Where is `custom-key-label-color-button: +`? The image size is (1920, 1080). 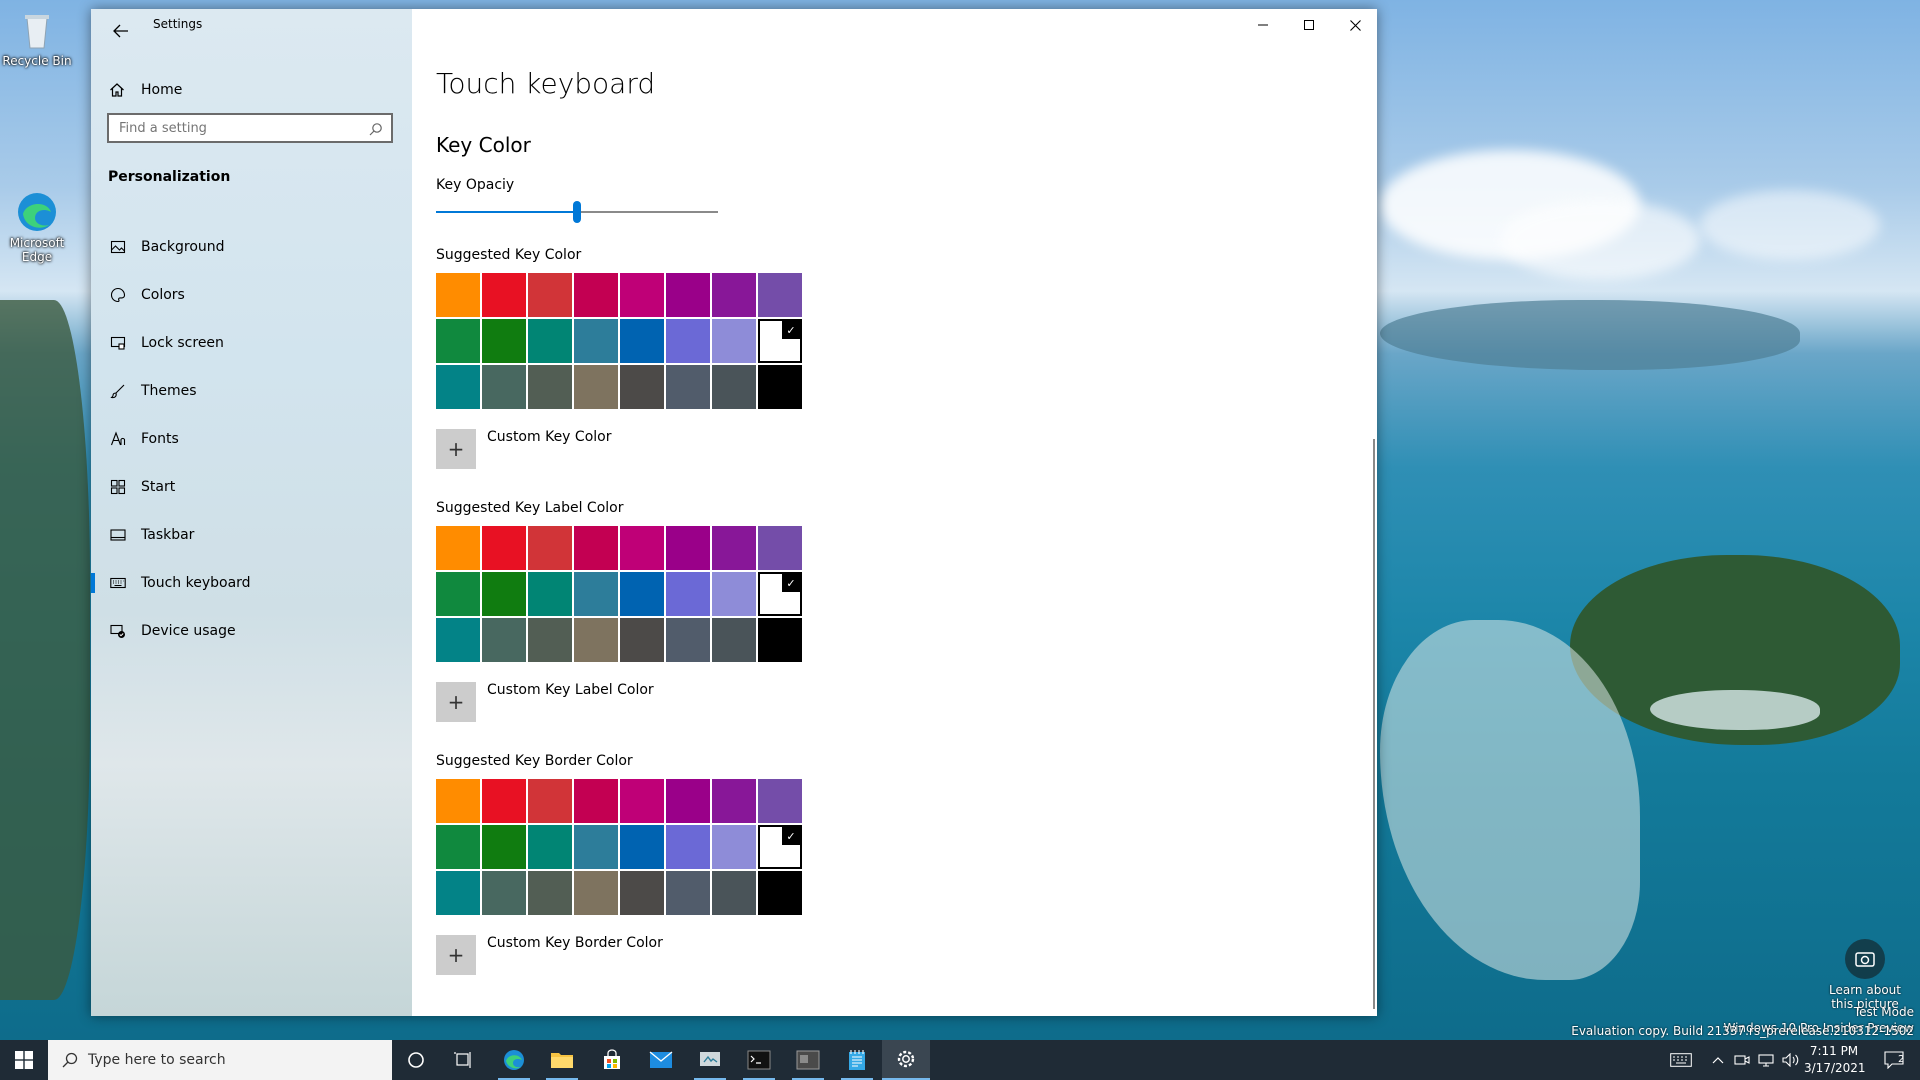 custom-key-label-color-button: + is located at coordinates (456, 702).